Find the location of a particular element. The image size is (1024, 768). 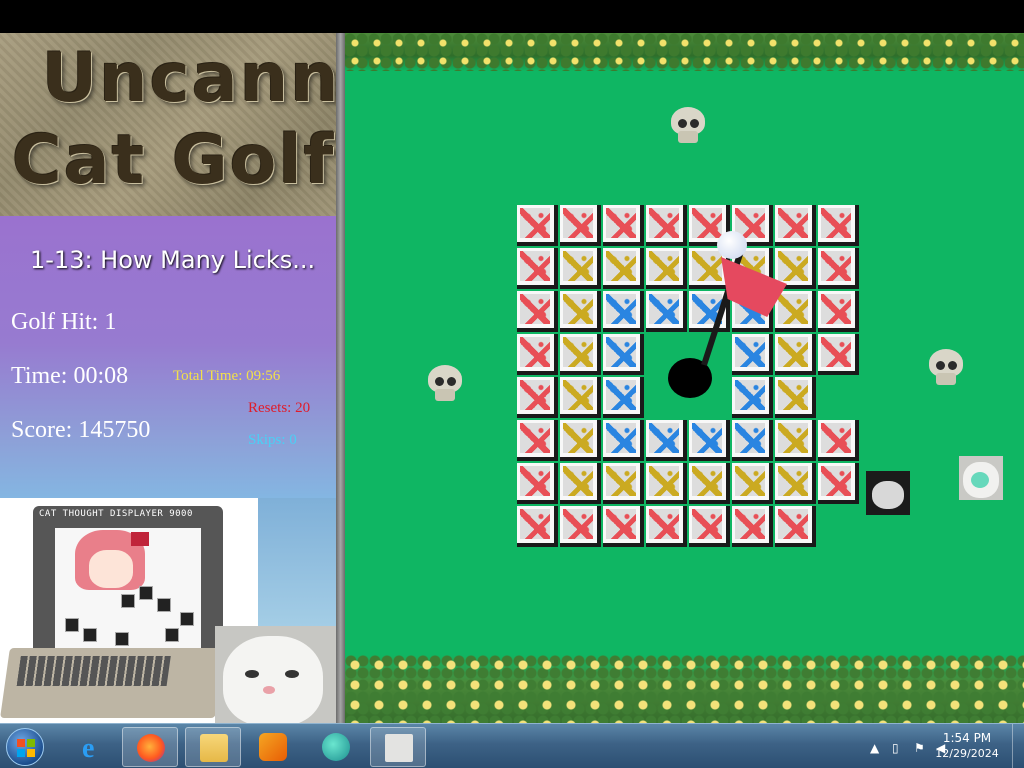

cat-block-dark is located at coordinates (888, 493).